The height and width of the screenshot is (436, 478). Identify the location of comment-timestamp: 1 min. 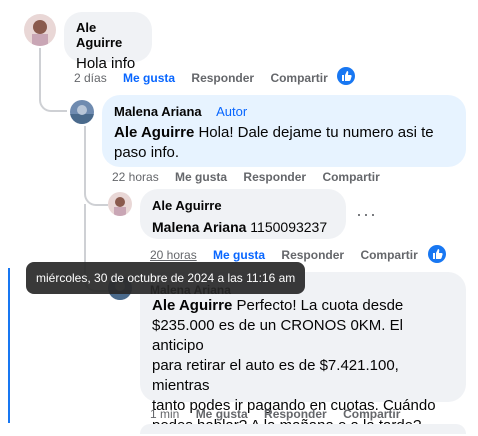
(164, 414).